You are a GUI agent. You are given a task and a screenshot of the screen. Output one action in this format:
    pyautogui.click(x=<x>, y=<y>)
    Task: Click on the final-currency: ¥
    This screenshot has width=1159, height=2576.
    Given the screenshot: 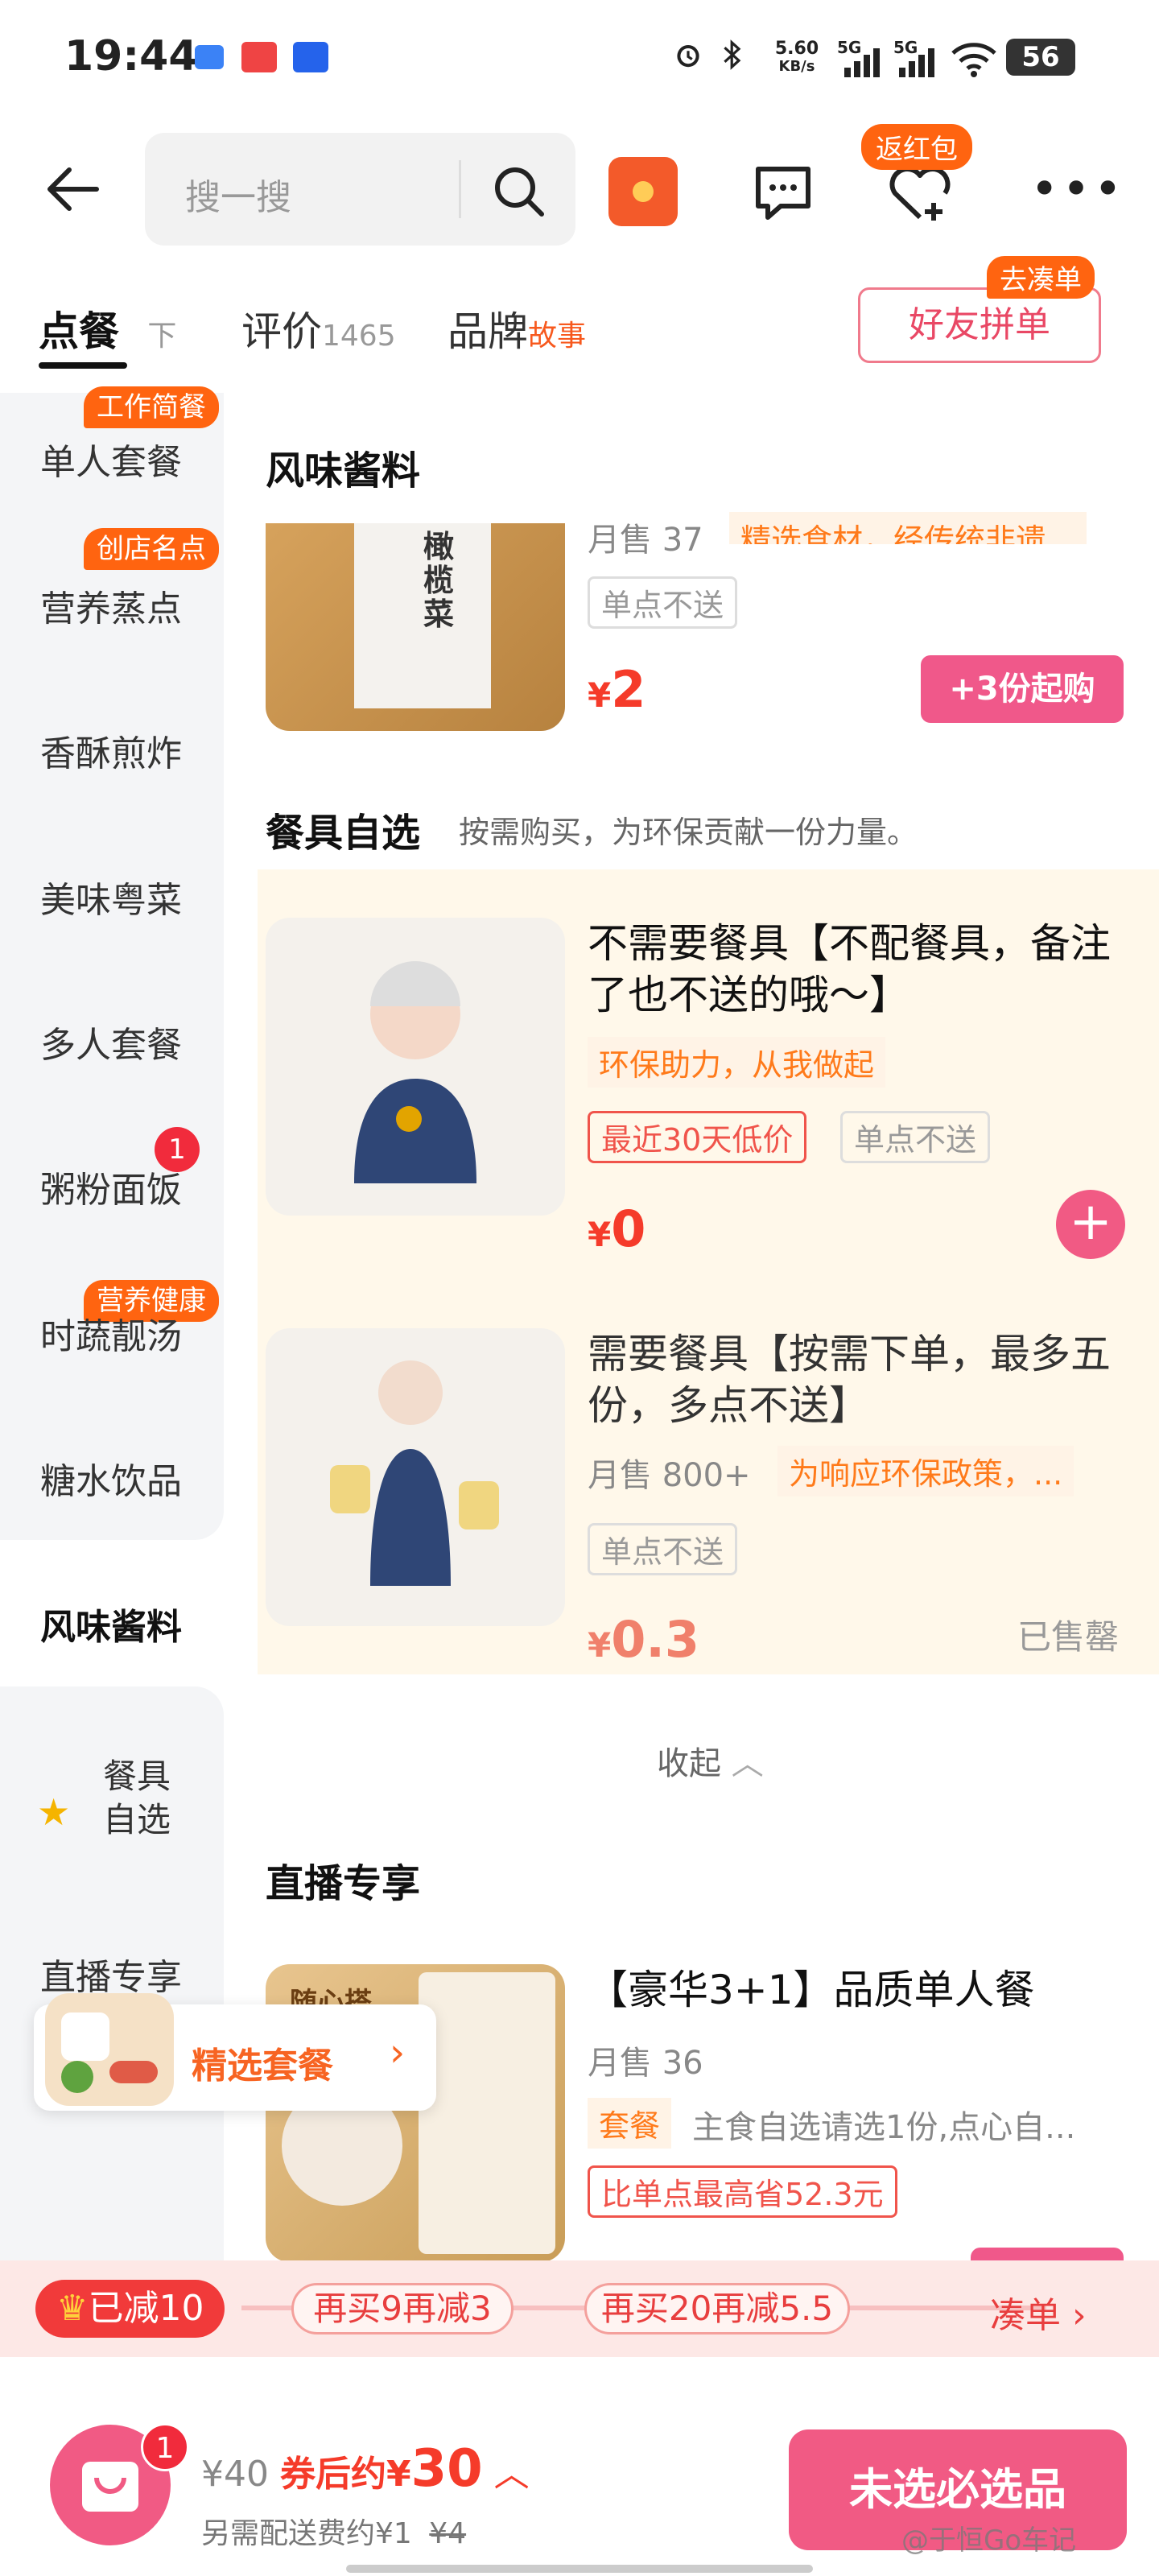 What is the action you would take?
    pyautogui.click(x=398, y=2474)
    